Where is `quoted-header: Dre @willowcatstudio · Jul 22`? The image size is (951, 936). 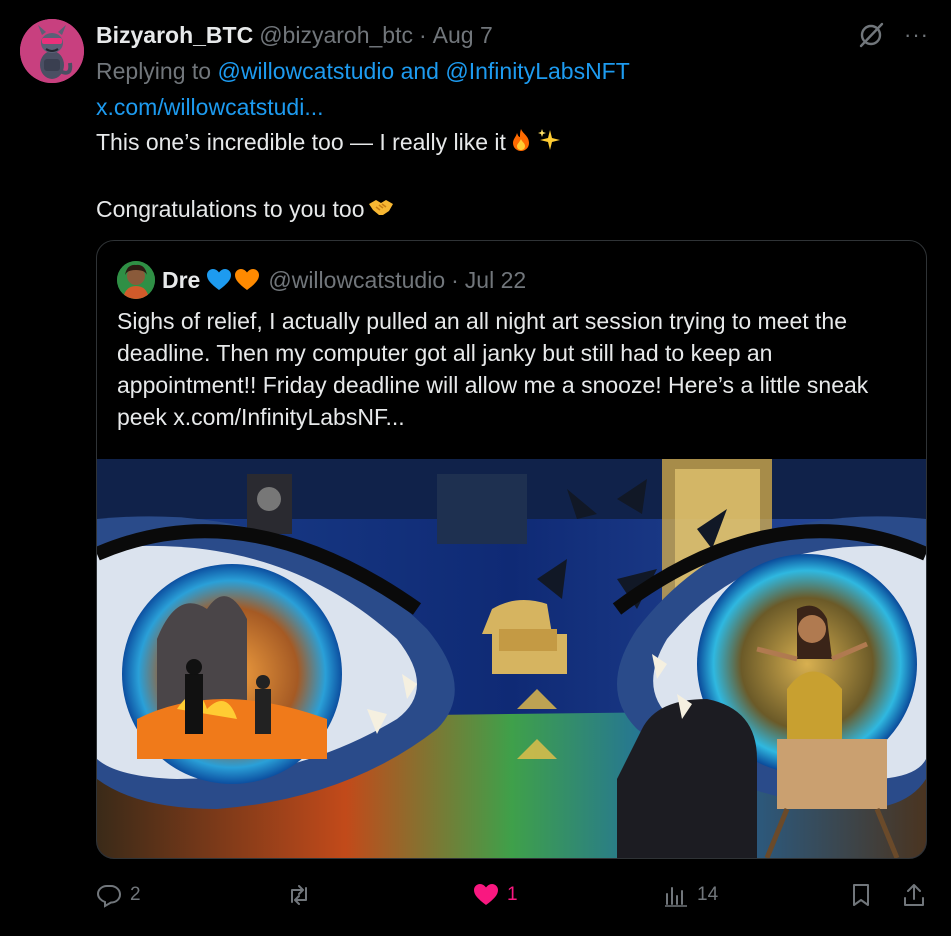
quoted-header: Dre @willowcatstudio · Jul 22 is located at coordinates (321, 280).